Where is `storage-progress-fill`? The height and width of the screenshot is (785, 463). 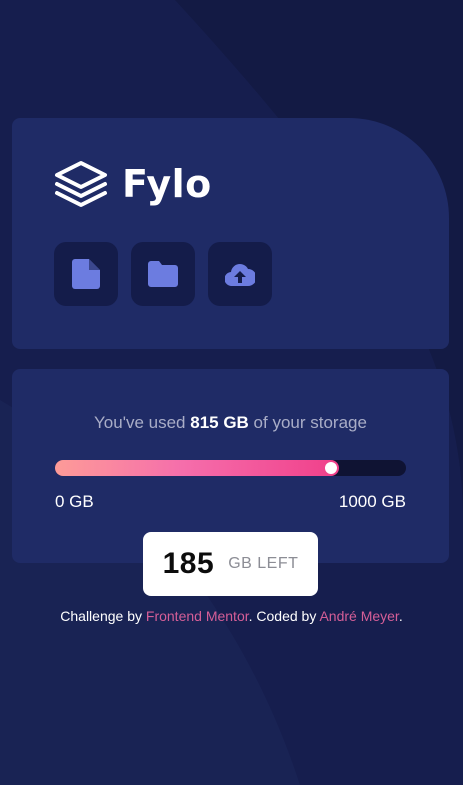
storage-progress-fill is located at coordinates (197, 468).